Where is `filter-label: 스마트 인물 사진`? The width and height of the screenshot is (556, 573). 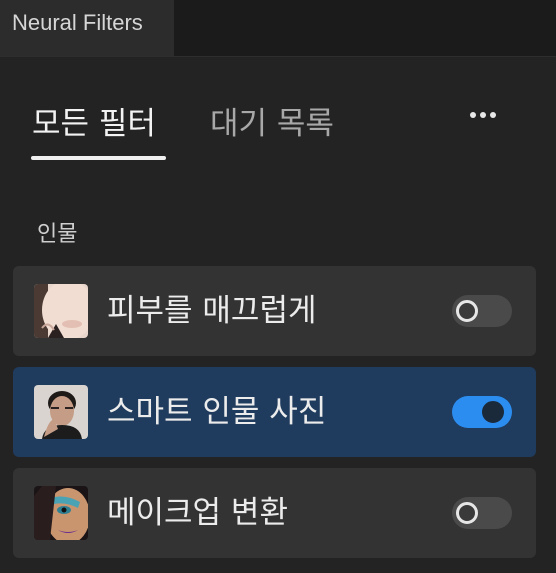 filter-label: 스마트 인물 사진 is located at coordinates (217, 412).